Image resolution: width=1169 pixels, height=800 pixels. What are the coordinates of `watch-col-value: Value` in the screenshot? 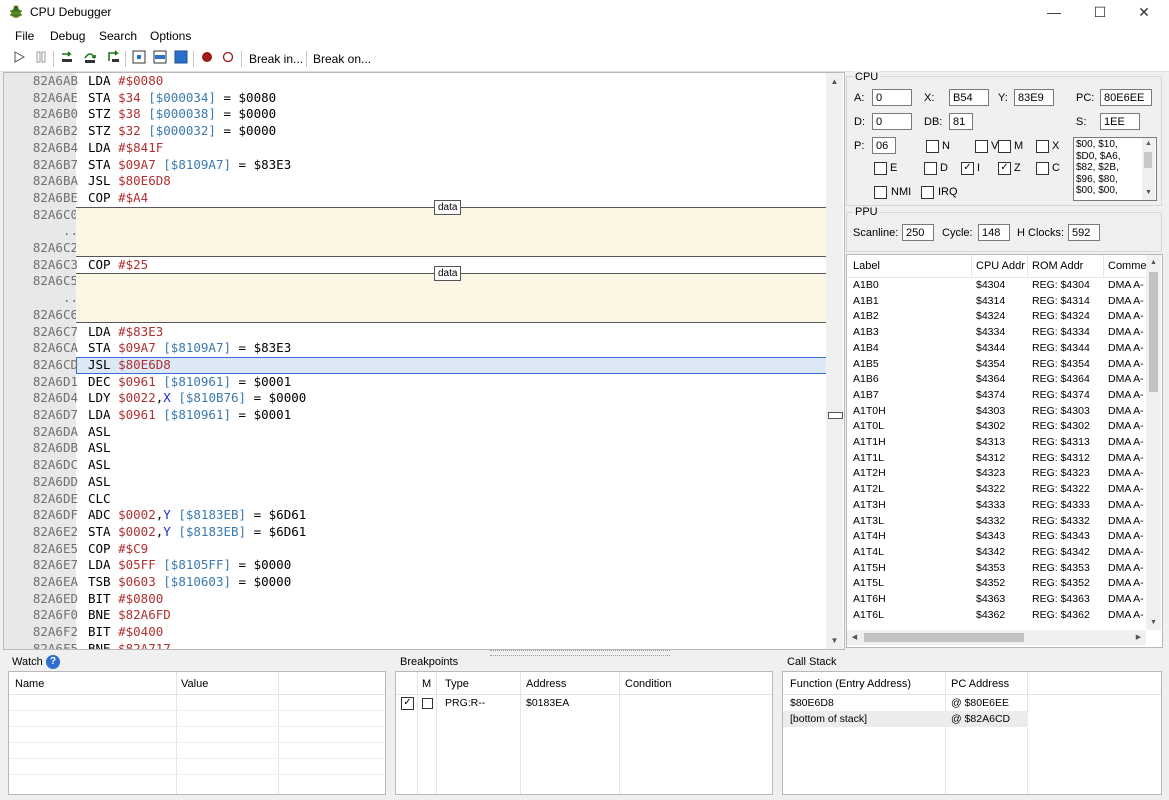 It's located at (194, 684).